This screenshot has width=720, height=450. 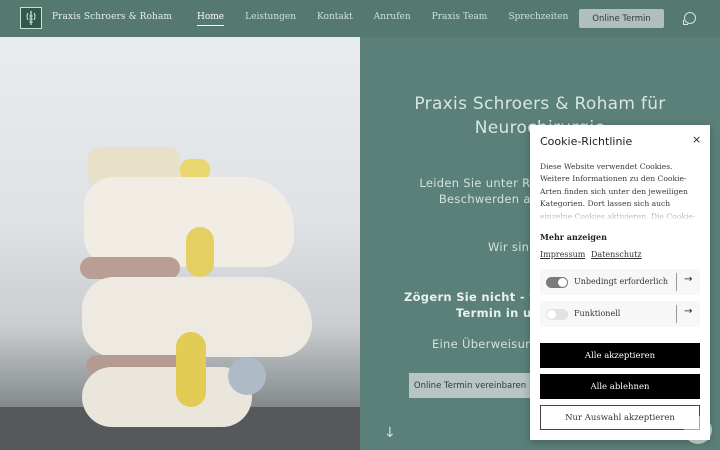 What do you see at coordinates (586, 141) in the screenshot?
I see `cookie-dialog-title: Cookie-Richtlinie` at bounding box center [586, 141].